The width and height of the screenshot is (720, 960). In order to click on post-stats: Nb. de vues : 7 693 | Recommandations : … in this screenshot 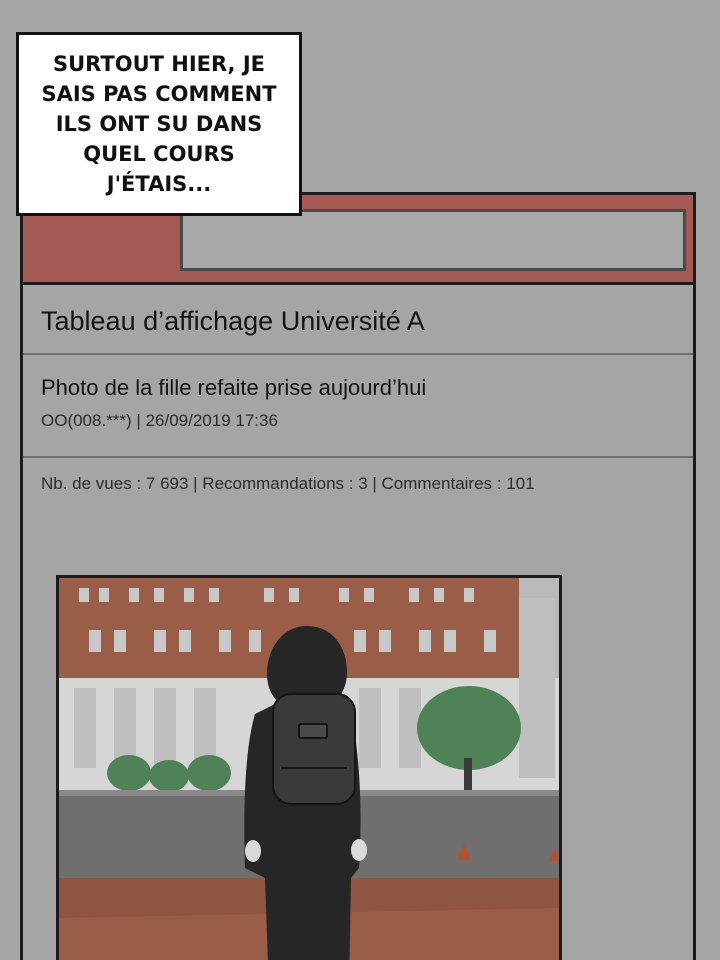, I will do `click(288, 483)`.